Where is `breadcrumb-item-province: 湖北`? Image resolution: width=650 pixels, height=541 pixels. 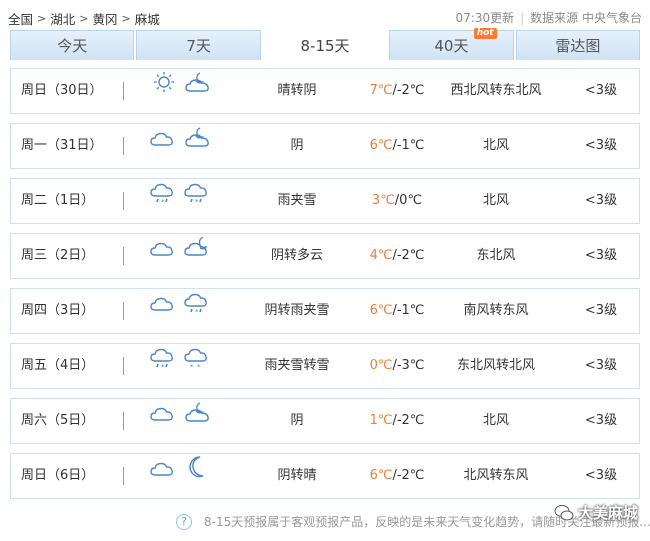 breadcrumb-item-province: 湖北 is located at coordinates (62, 18).